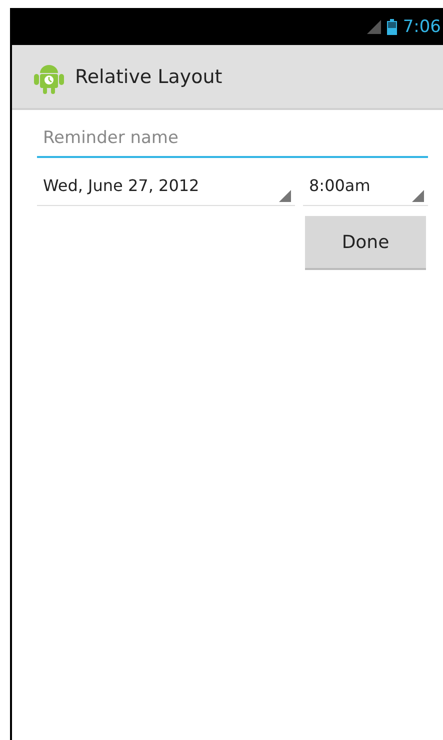  I want to click on date-spinner: Wed, June 27, 2012, so click(166, 189).